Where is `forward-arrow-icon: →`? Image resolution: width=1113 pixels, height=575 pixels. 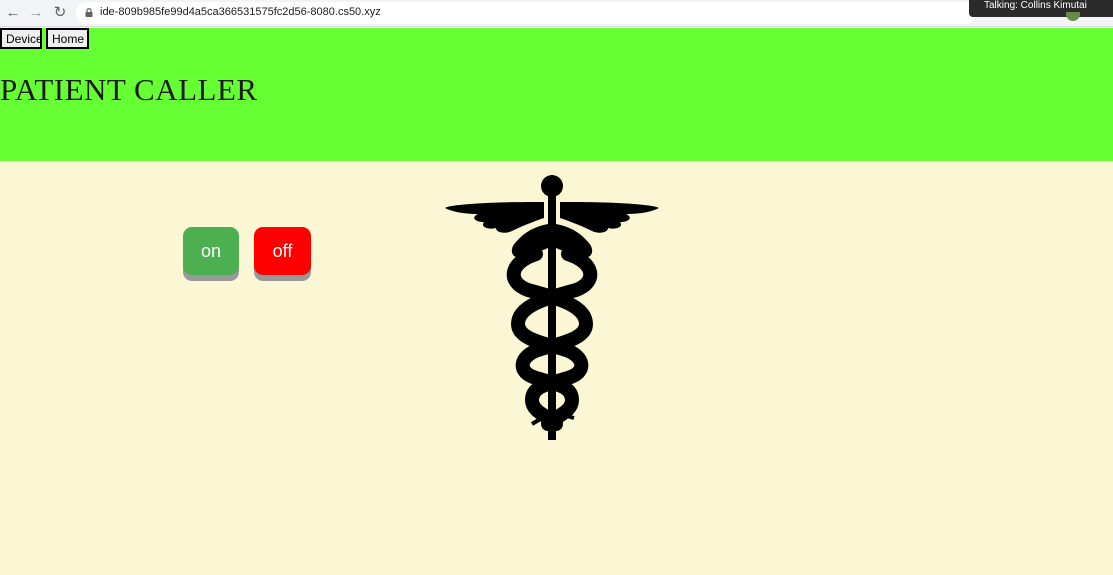
forward-arrow-icon: → is located at coordinates (36, 13).